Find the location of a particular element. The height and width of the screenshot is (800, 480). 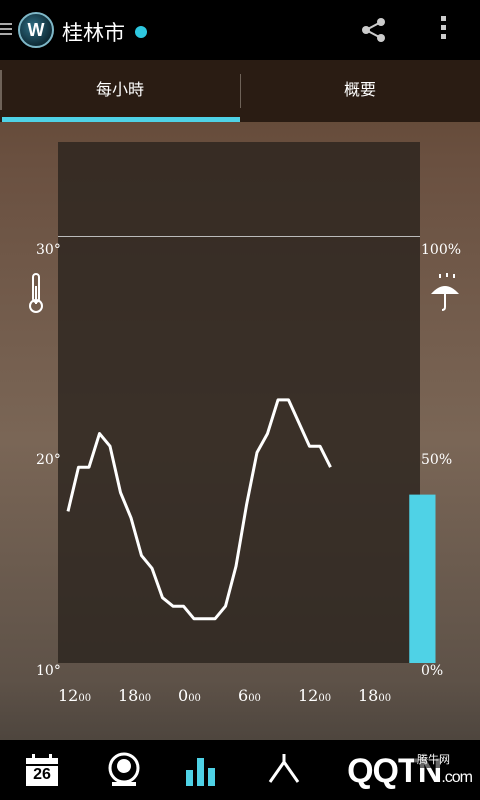

x-axis-tick: 600 is located at coordinates (249, 695).